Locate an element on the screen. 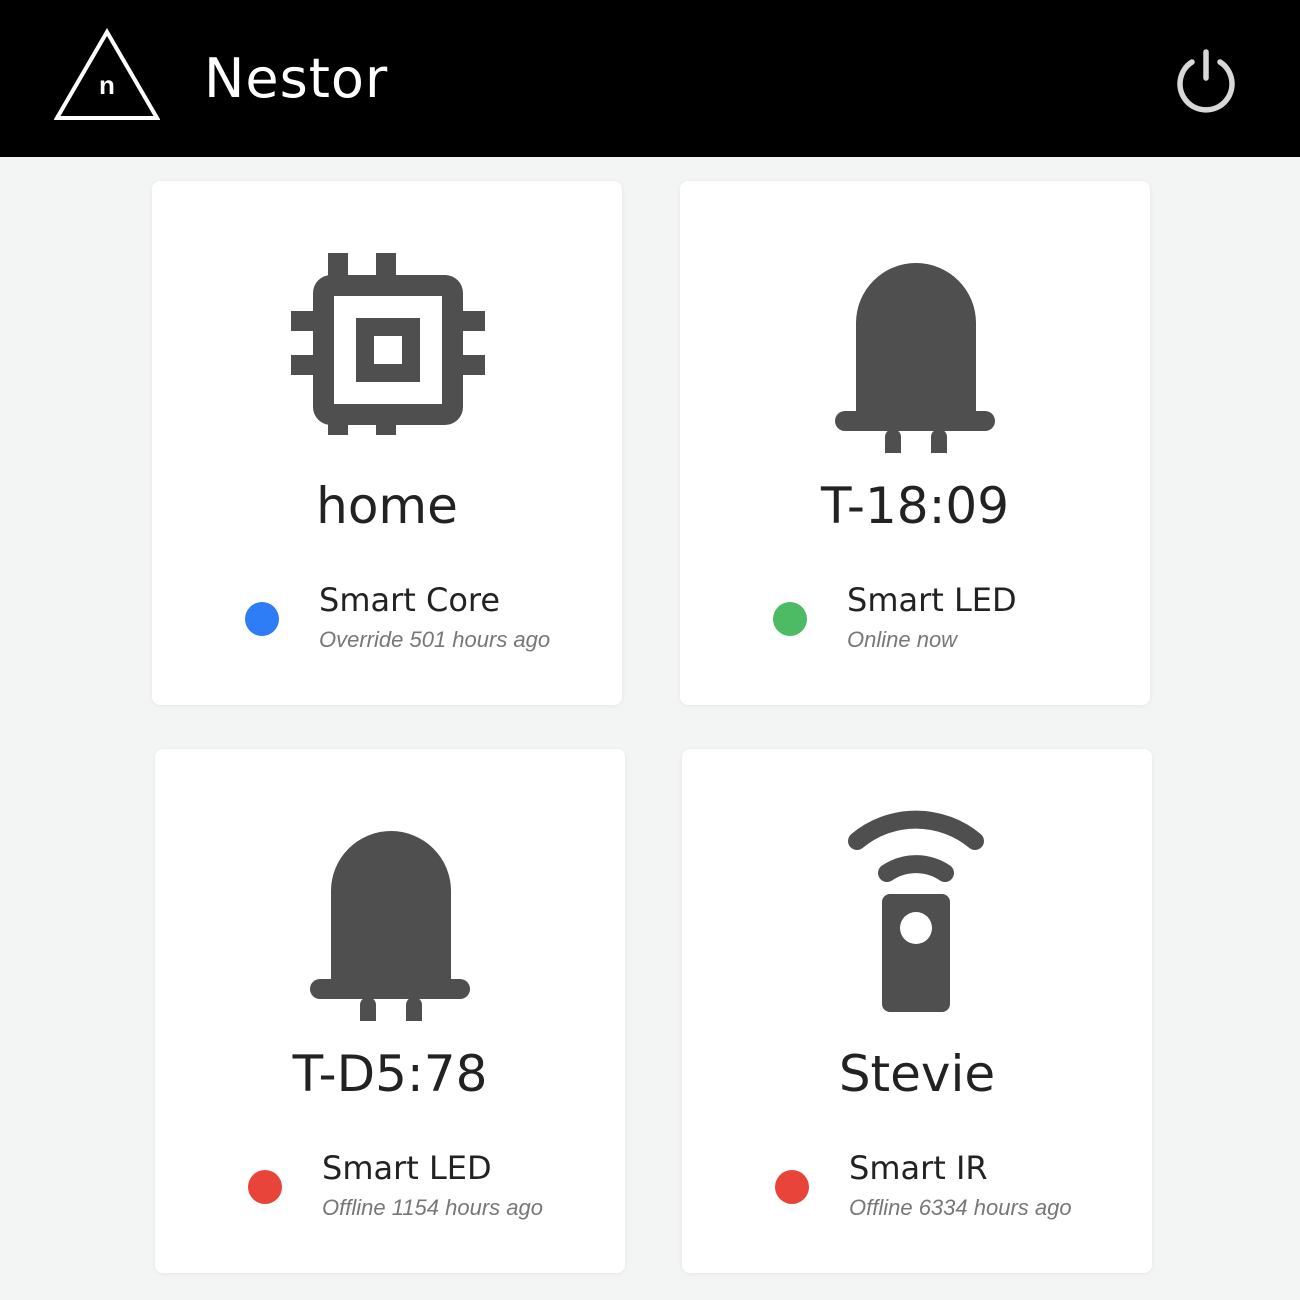 Image resolution: width=1300 pixels, height=1300 pixels. app-header: n Nestor is located at coordinates (650, 78).